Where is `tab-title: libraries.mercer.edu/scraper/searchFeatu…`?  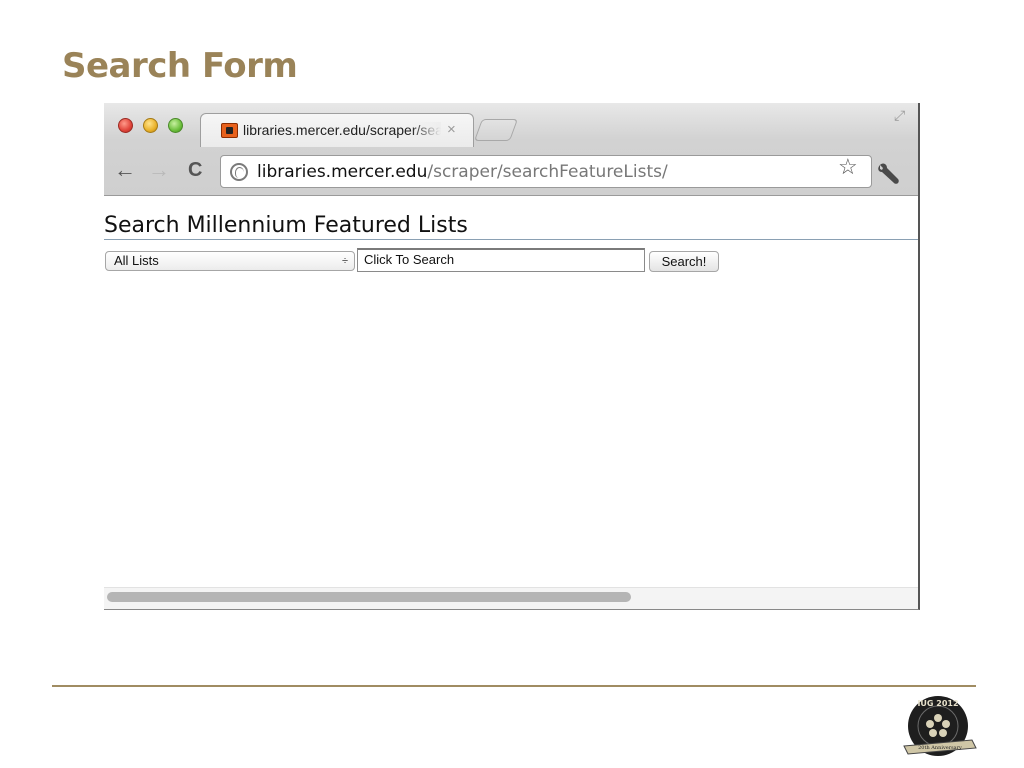
tab-title: libraries.mercer.edu/scraper/searchFeatu… is located at coordinates (342, 130).